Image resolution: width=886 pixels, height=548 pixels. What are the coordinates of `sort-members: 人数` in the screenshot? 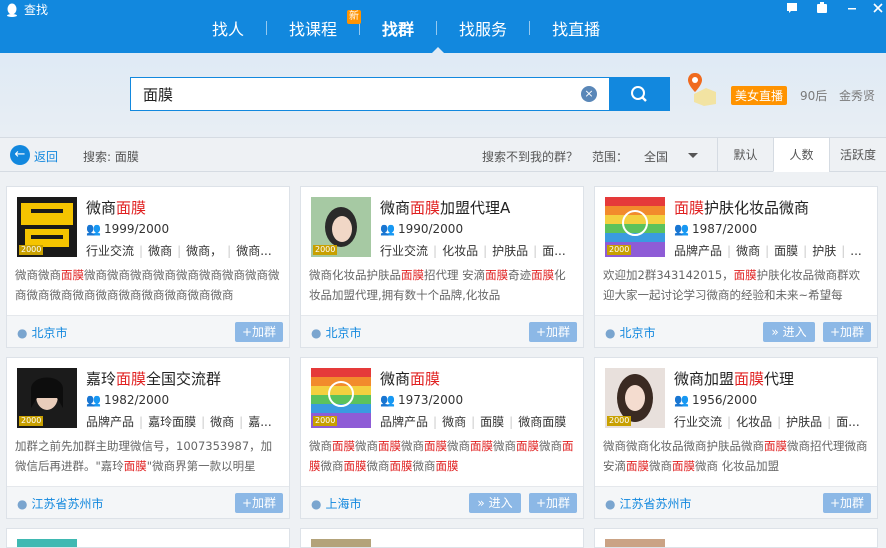 It's located at (801, 155).